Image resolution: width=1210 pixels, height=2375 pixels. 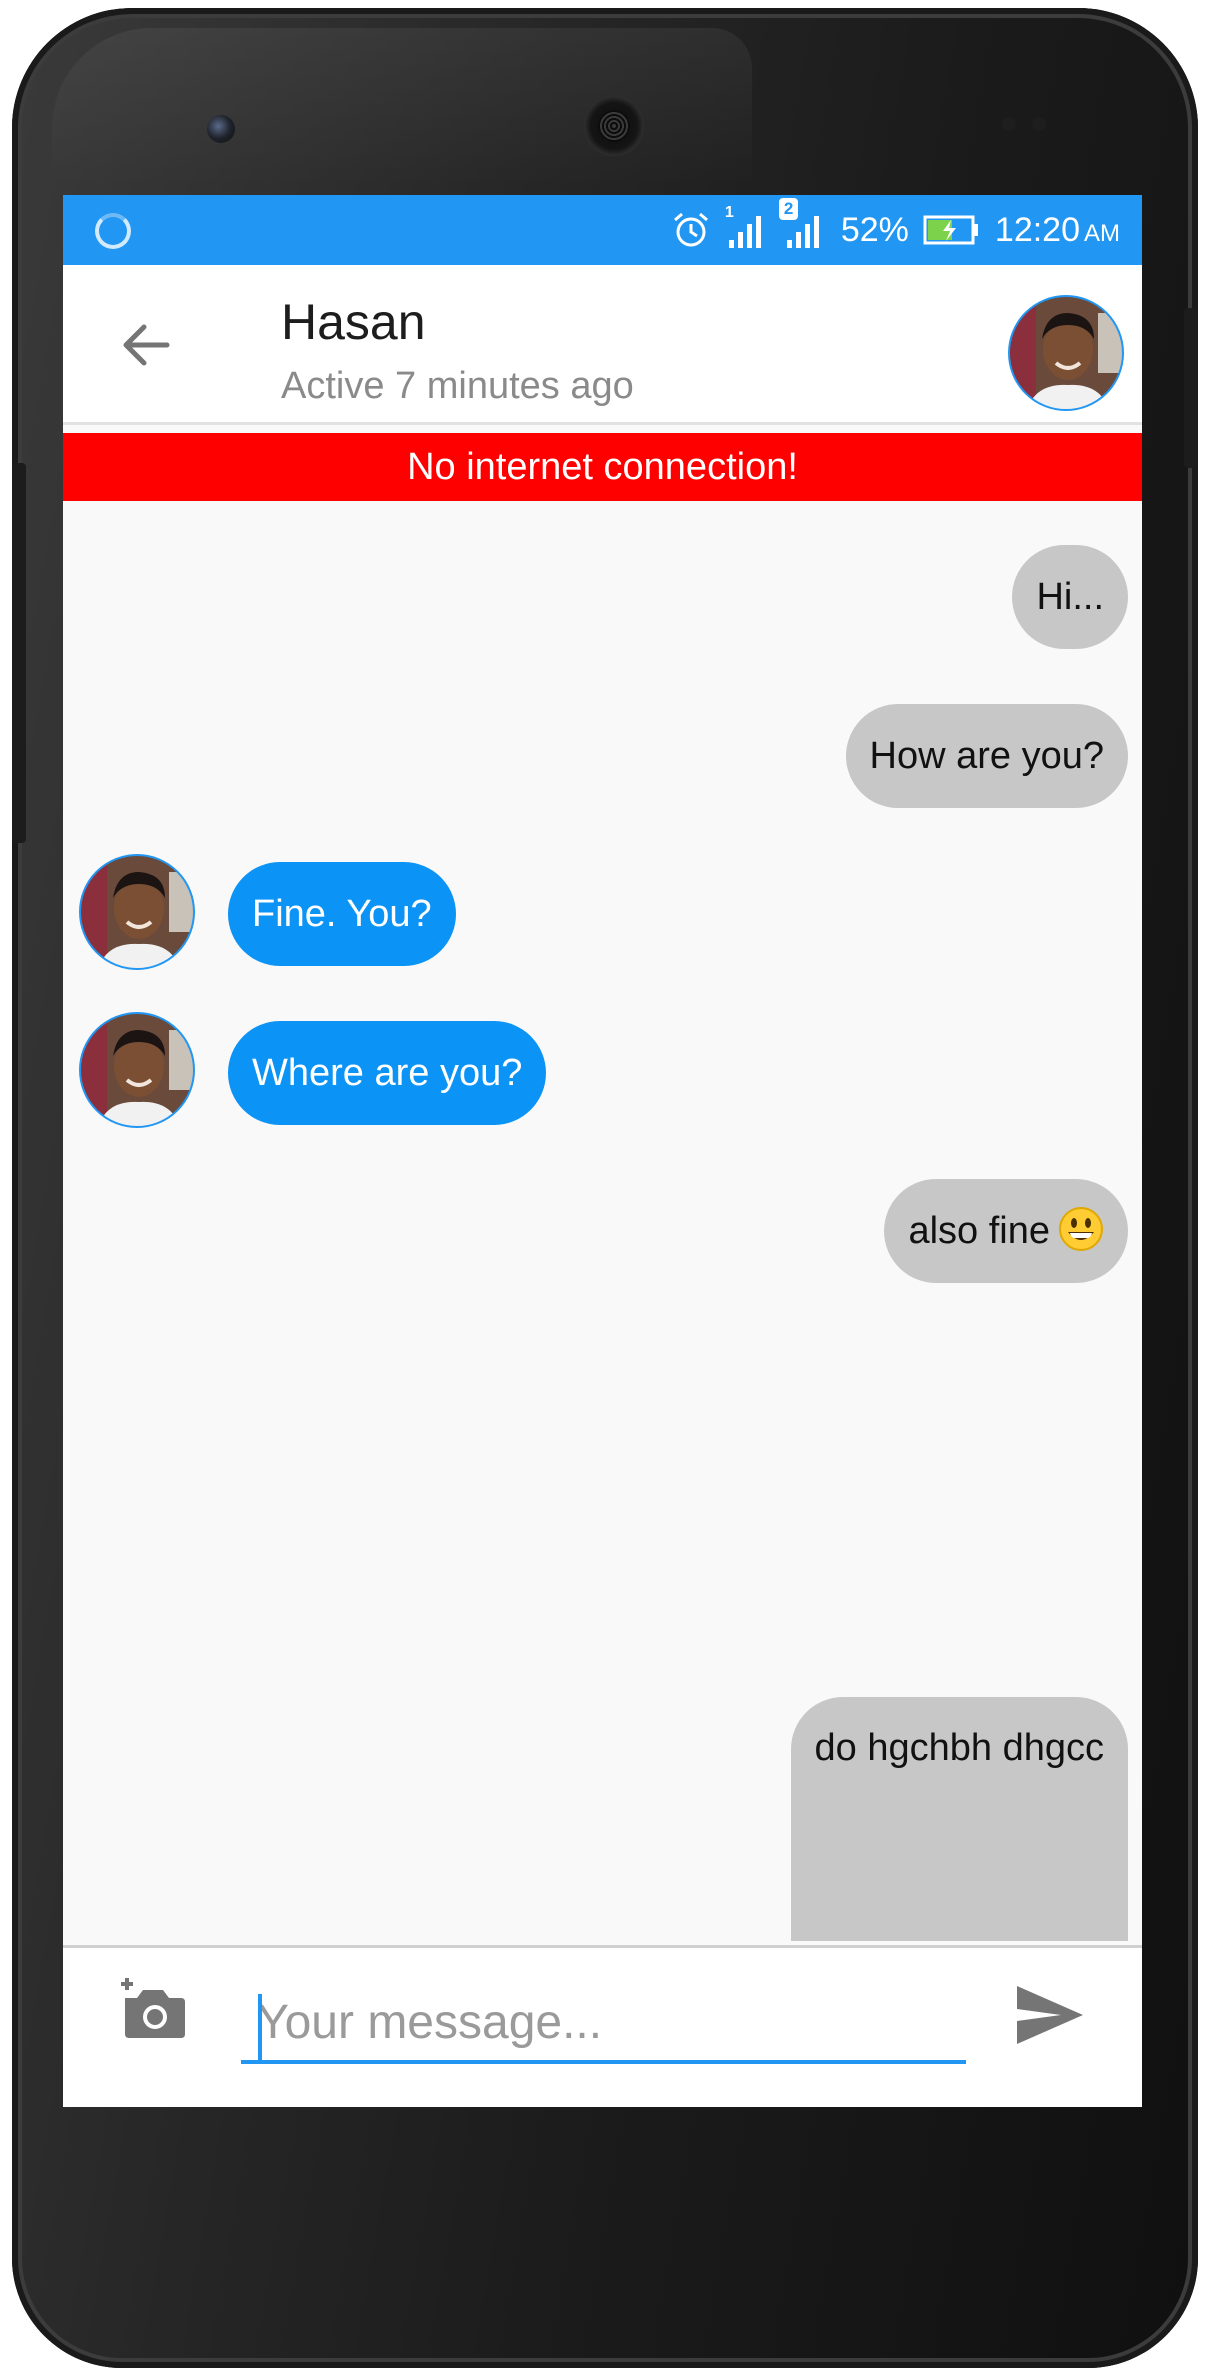 I want to click on alarm-clock-icon, so click(x=690, y=229).